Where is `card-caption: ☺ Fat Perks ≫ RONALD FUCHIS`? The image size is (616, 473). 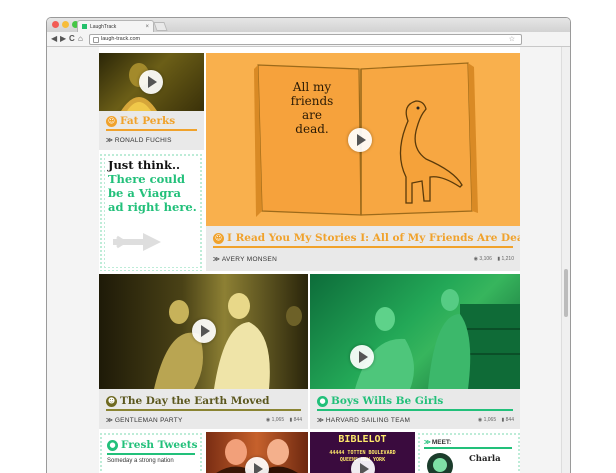
card-caption: ☺ Fat Perks ≫ RONALD FUCHIS is located at coordinates (151, 130).